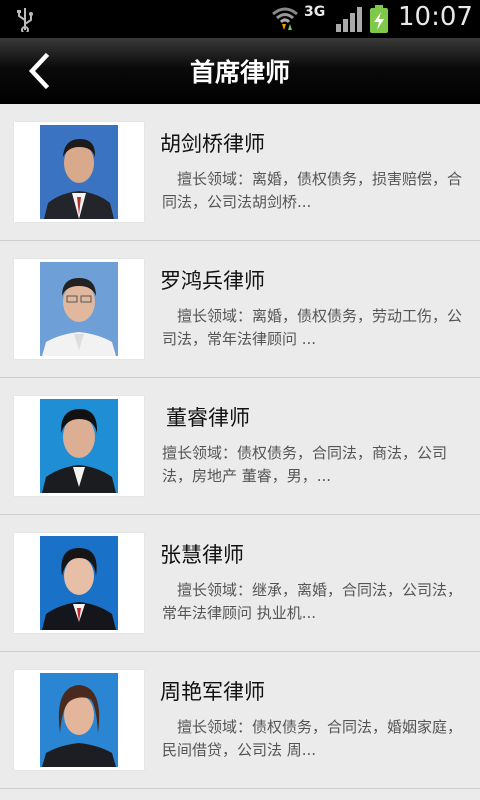 Image resolution: width=480 pixels, height=800 pixels. What do you see at coordinates (349, 19) in the screenshot?
I see `signal-icon` at bounding box center [349, 19].